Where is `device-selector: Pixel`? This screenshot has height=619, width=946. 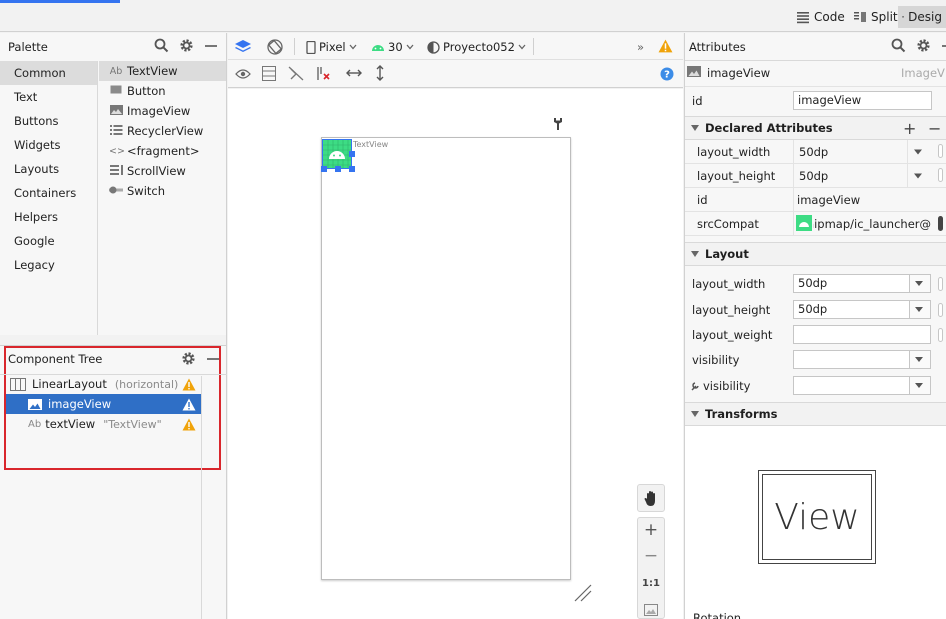 device-selector: Pixel is located at coordinates (331, 47).